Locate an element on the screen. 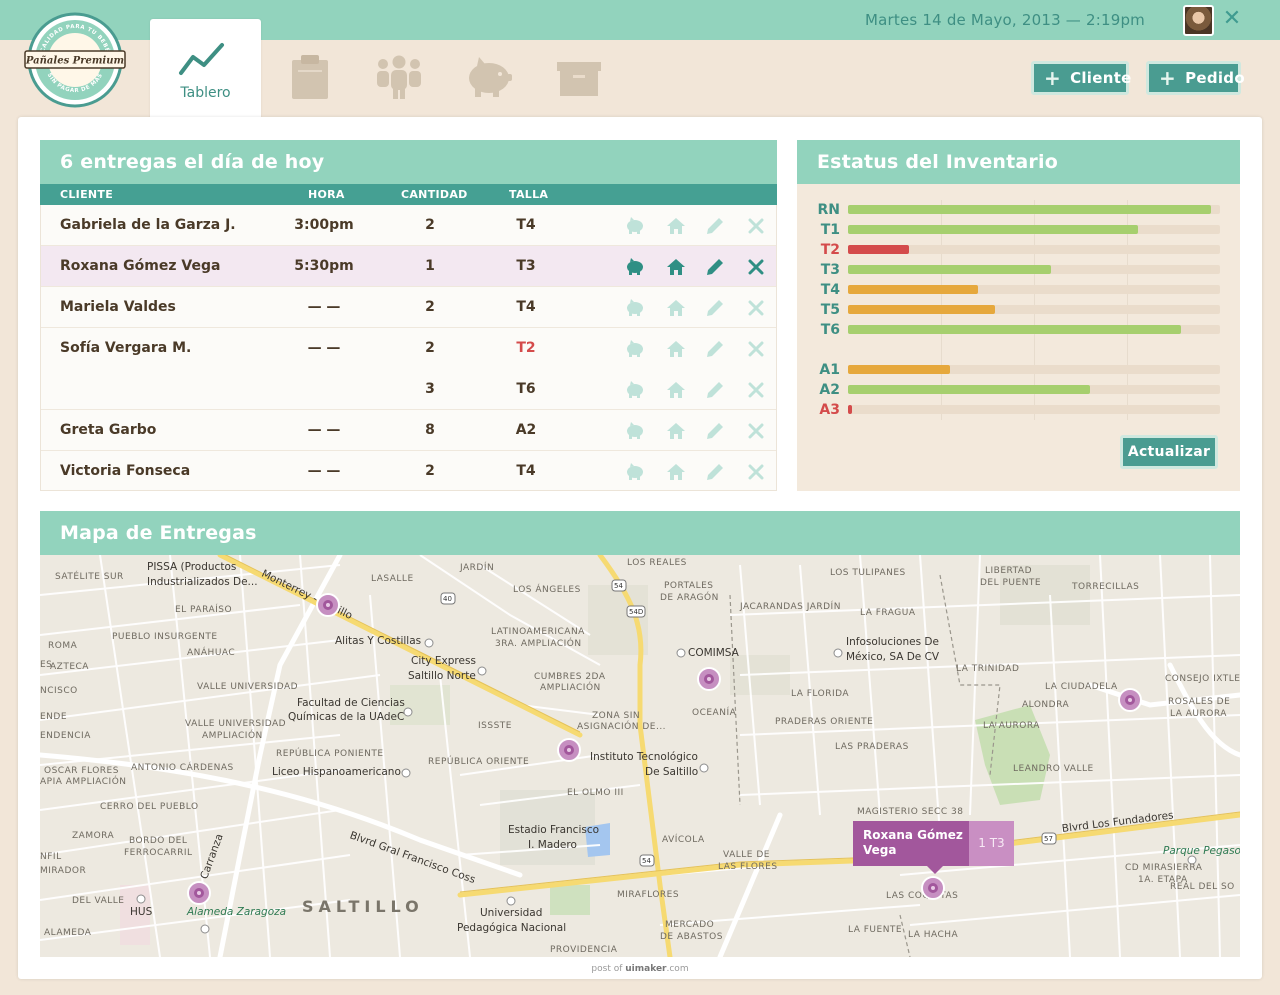  tab-dashboard: Tablero is located at coordinates (205, 70).